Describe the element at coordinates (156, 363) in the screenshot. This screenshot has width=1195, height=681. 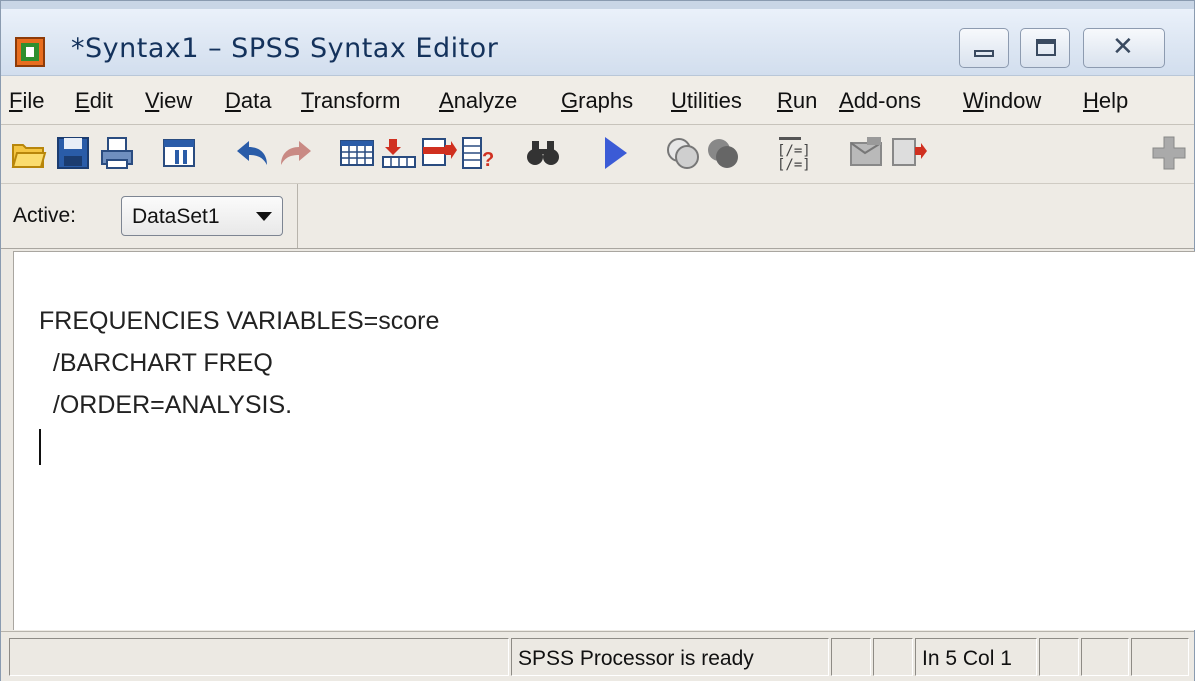
I see `code-line-2: /BARCHART FREQ` at that location.